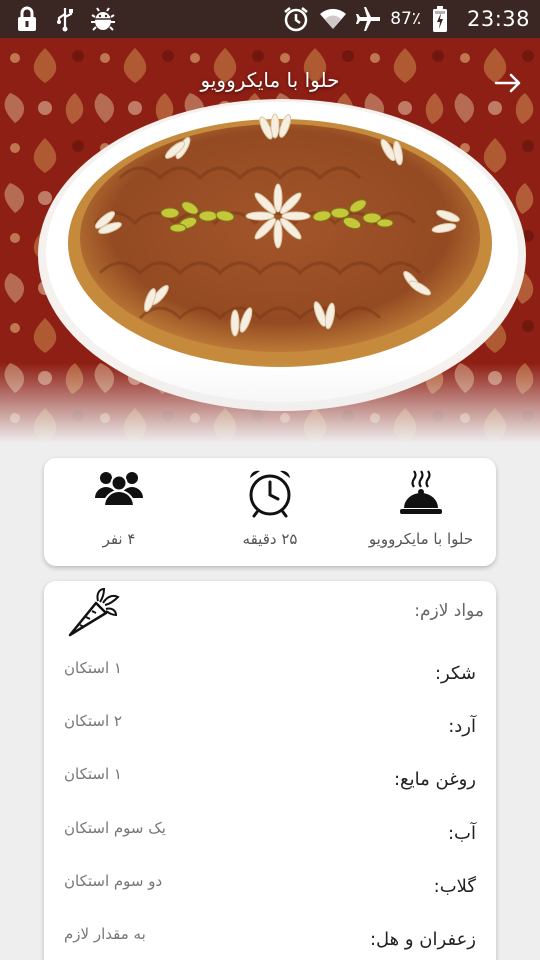 This screenshot has width=540, height=960. What do you see at coordinates (270, 19) in the screenshot?
I see `status-bar: 87٪ 23:38` at bounding box center [270, 19].